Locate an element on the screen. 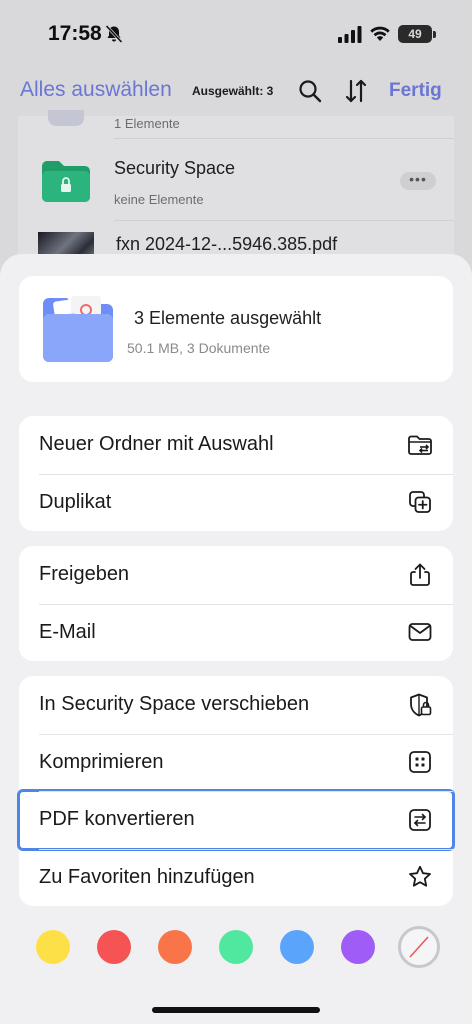 This screenshot has width=472, height=1024. action-compress: Komprimieren is located at coordinates (236, 762).